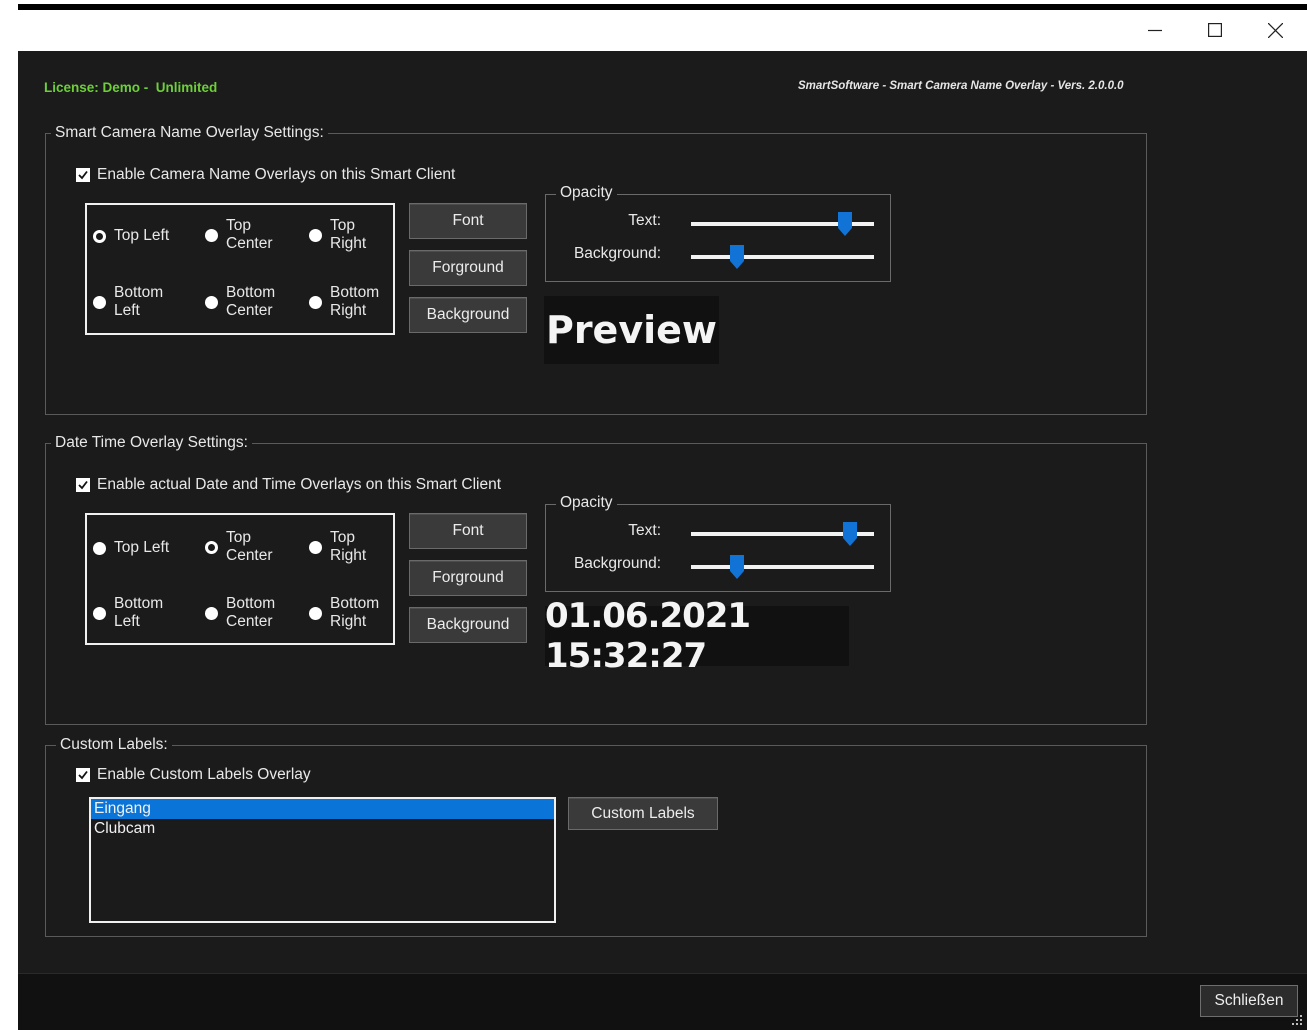 The width and height of the screenshot is (1307, 1030). Describe the element at coordinates (643, 813) in the screenshot. I see `custom-labels-button: Custom Labels` at that location.